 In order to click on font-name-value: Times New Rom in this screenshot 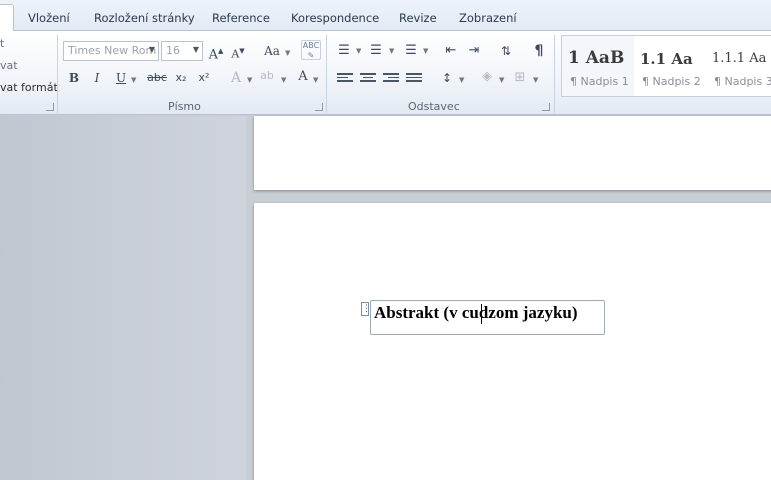, I will do `click(112, 50)`.